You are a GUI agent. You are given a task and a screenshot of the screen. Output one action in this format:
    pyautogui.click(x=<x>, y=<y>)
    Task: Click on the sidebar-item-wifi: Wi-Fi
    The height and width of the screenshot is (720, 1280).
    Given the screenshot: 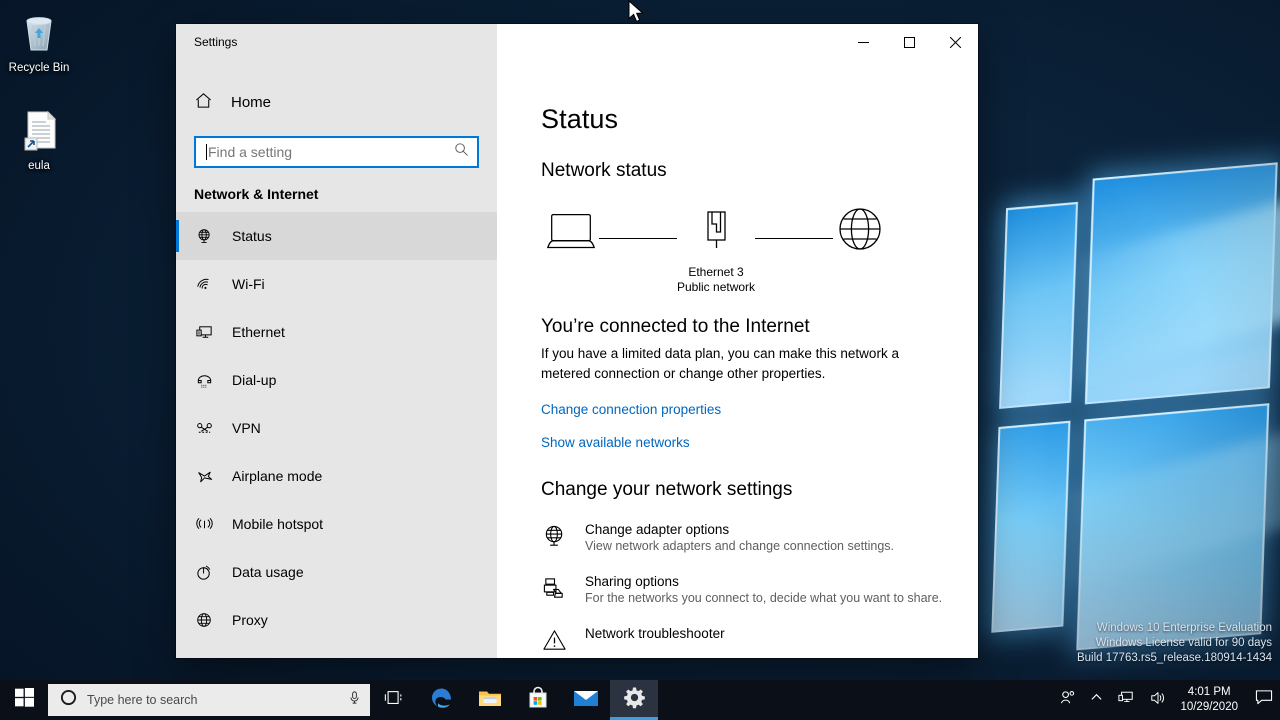 What is the action you would take?
    pyautogui.click(x=336, y=284)
    